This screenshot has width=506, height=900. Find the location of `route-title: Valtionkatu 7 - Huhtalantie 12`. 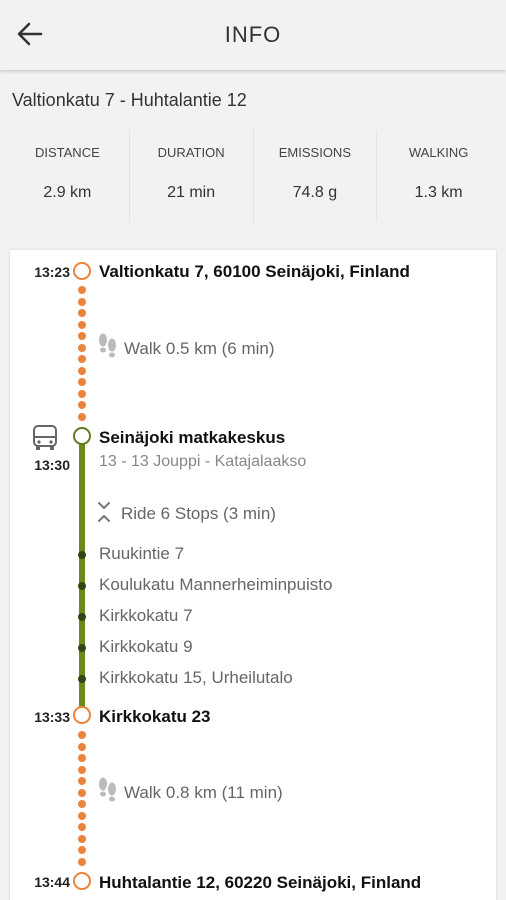

route-title: Valtionkatu 7 - Huhtalantie 12 is located at coordinates (129, 100).